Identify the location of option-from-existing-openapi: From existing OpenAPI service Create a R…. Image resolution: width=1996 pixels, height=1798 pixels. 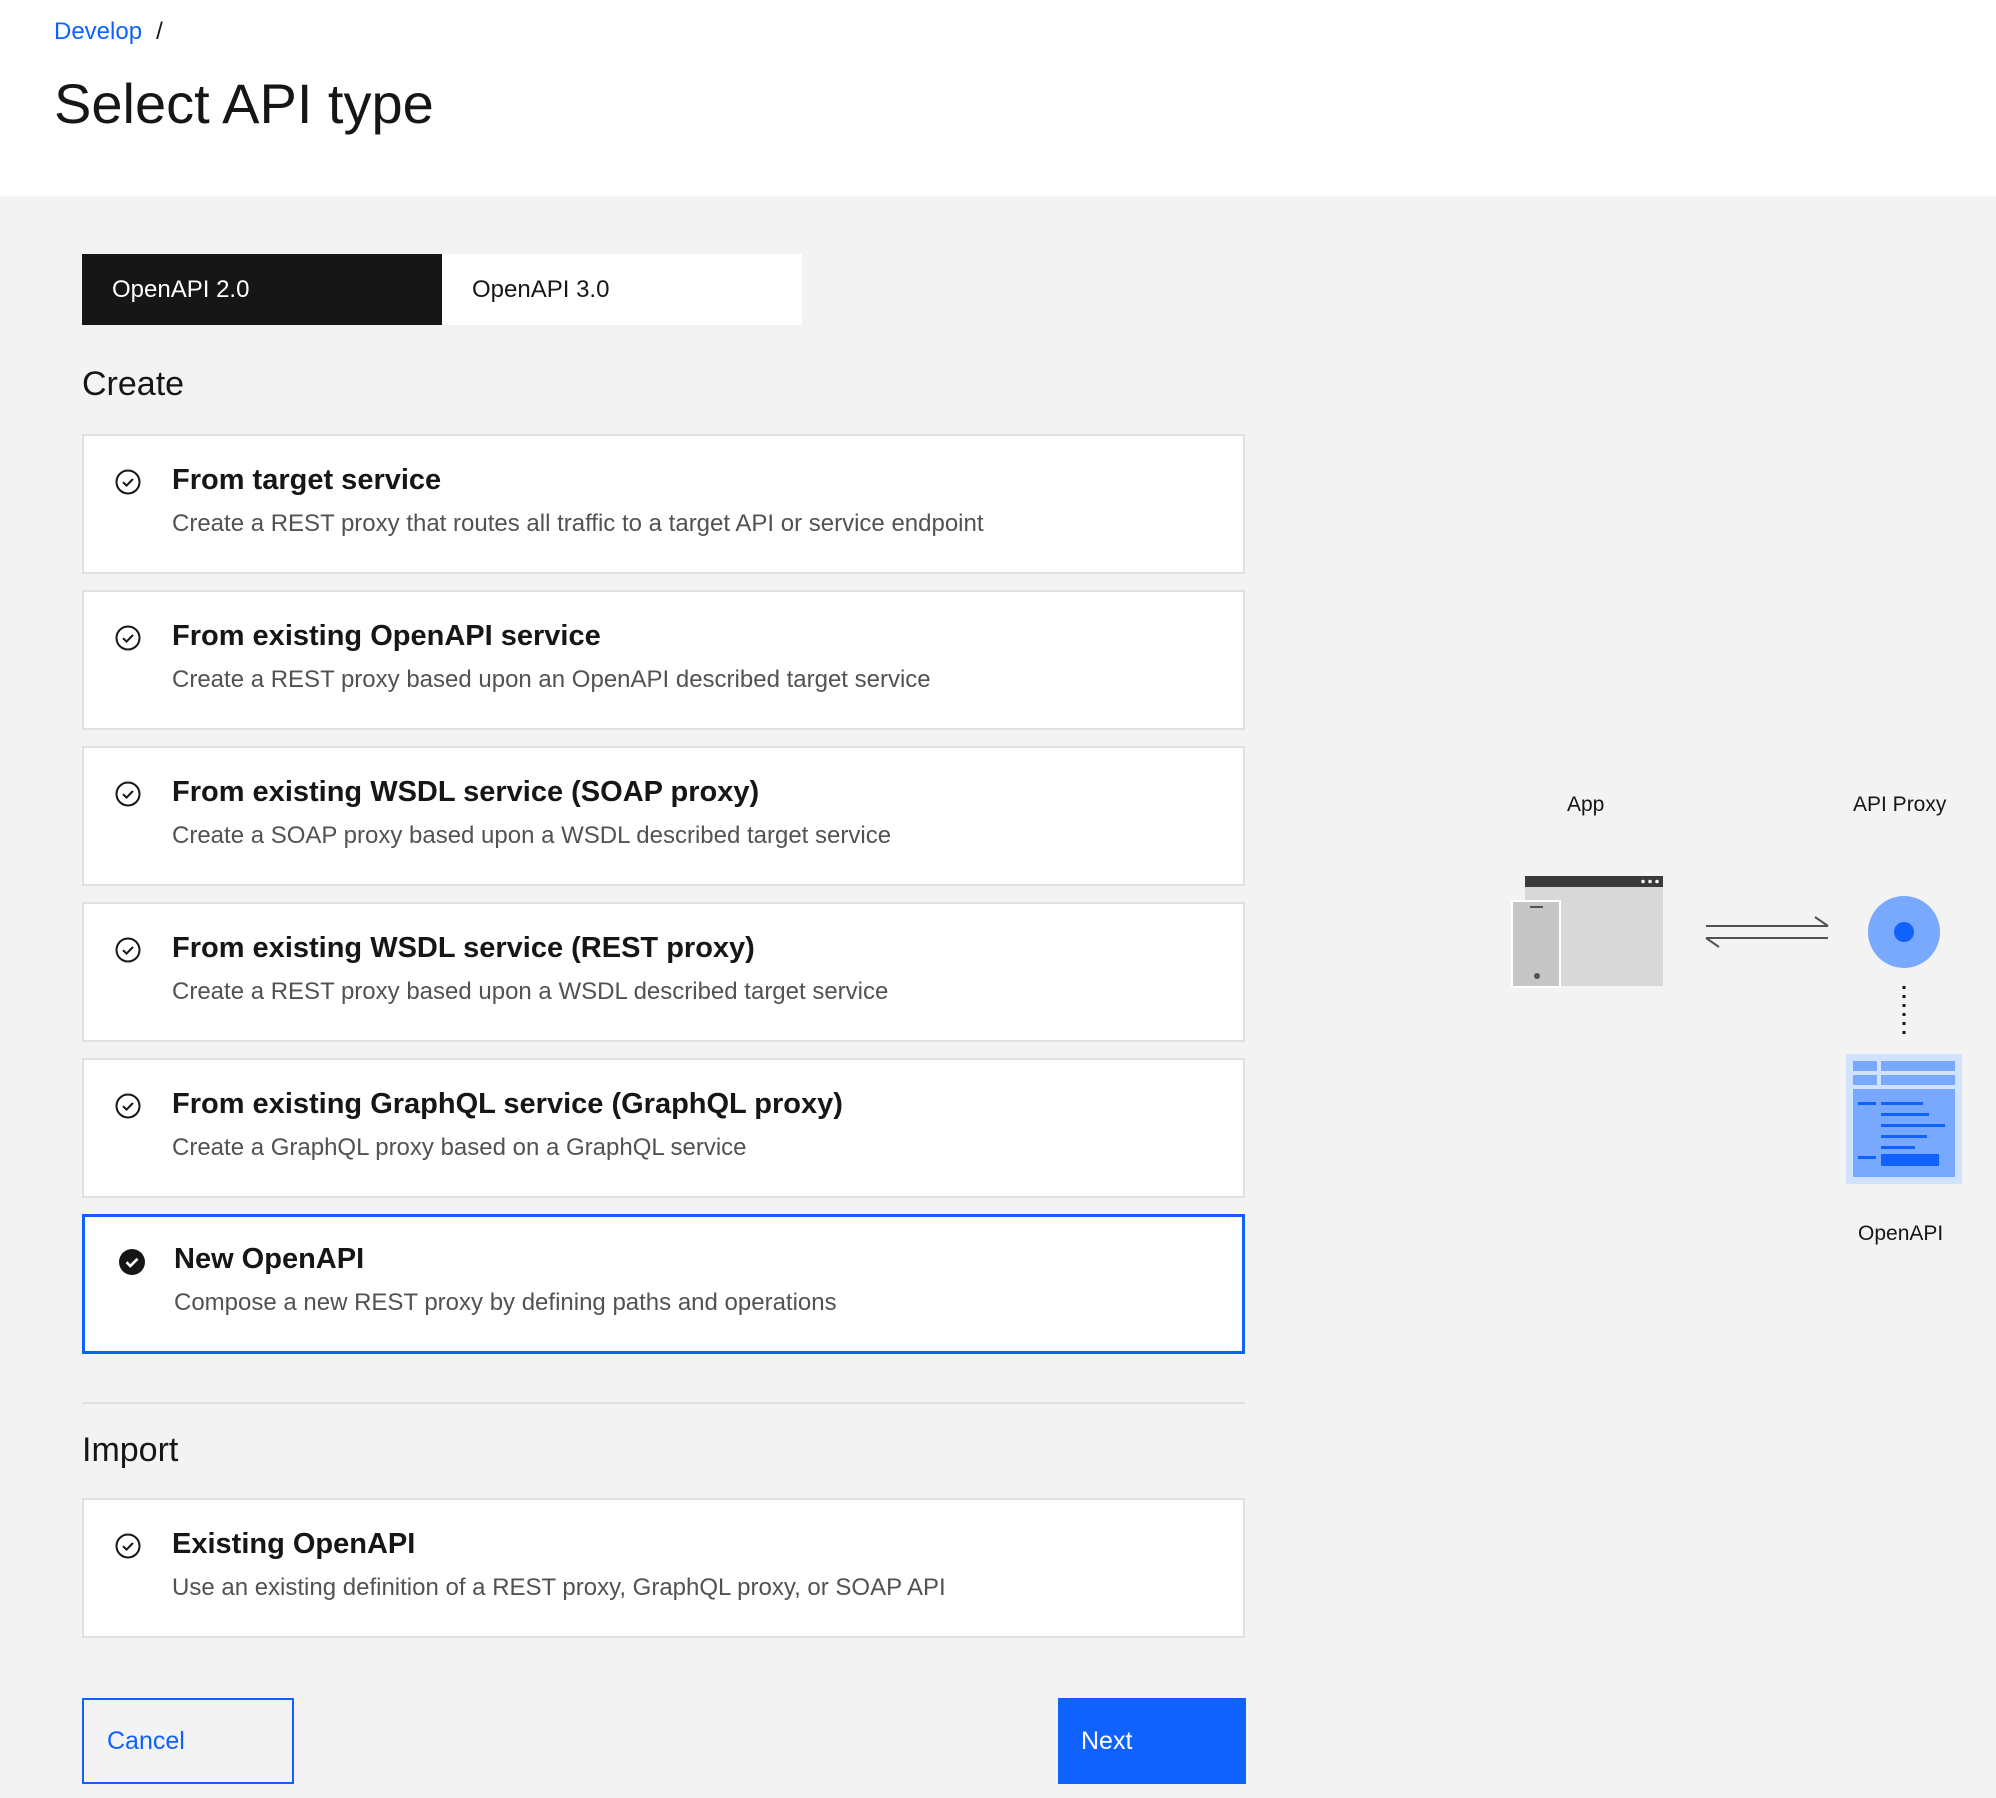
(663, 660).